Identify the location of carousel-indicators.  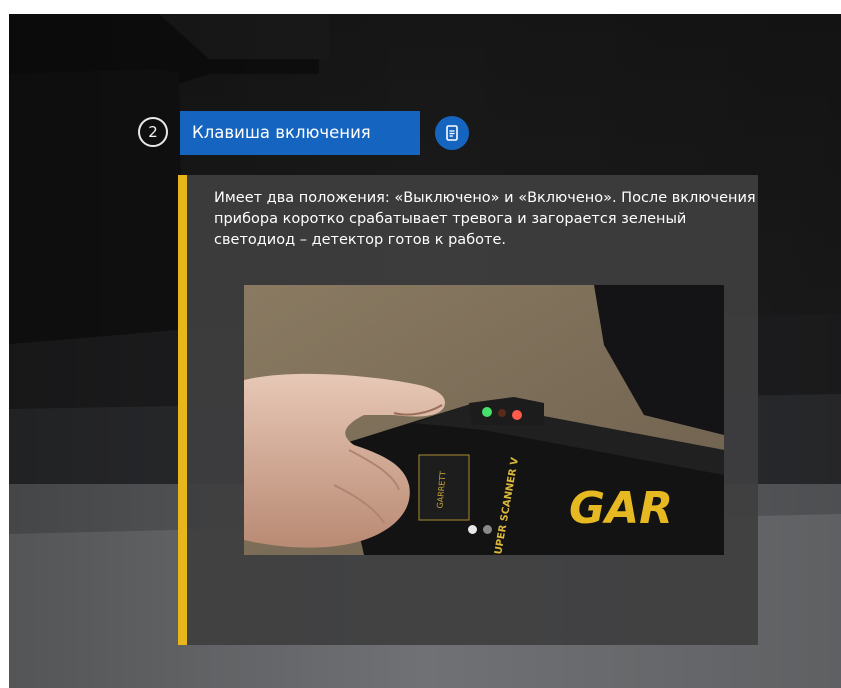
(480, 529).